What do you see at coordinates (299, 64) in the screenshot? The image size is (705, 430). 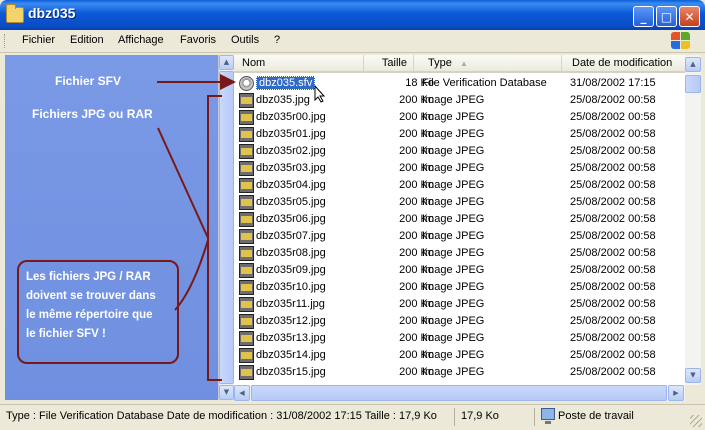 I see `column-header-name: Nom` at bounding box center [299, 64].